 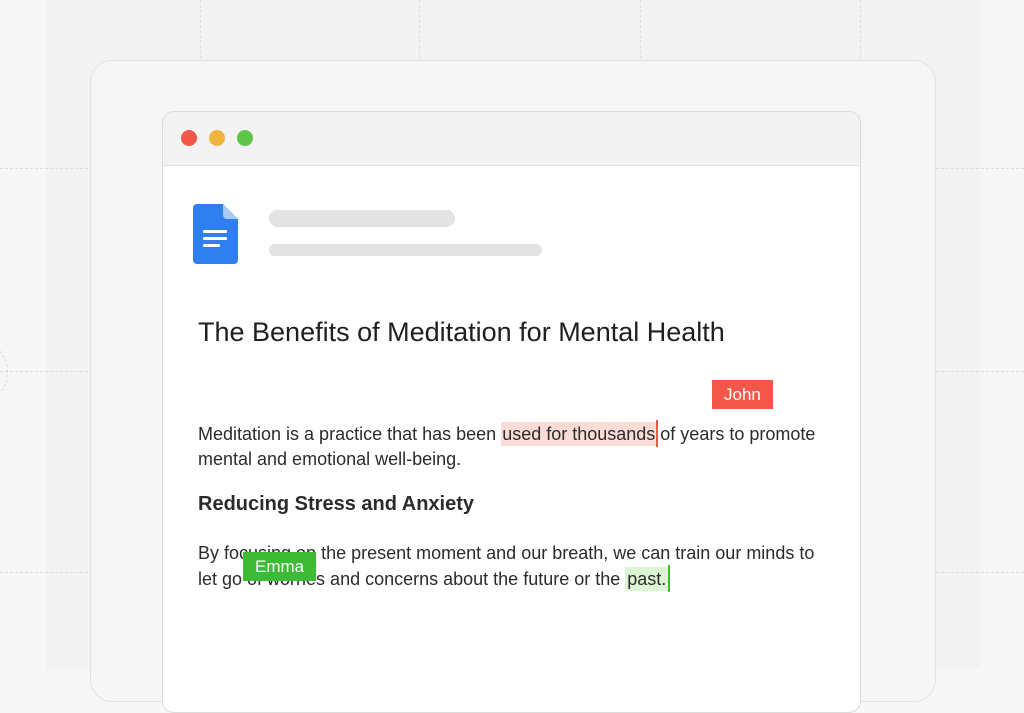 I want to click on john-cursor, so click(x=657, y=433).